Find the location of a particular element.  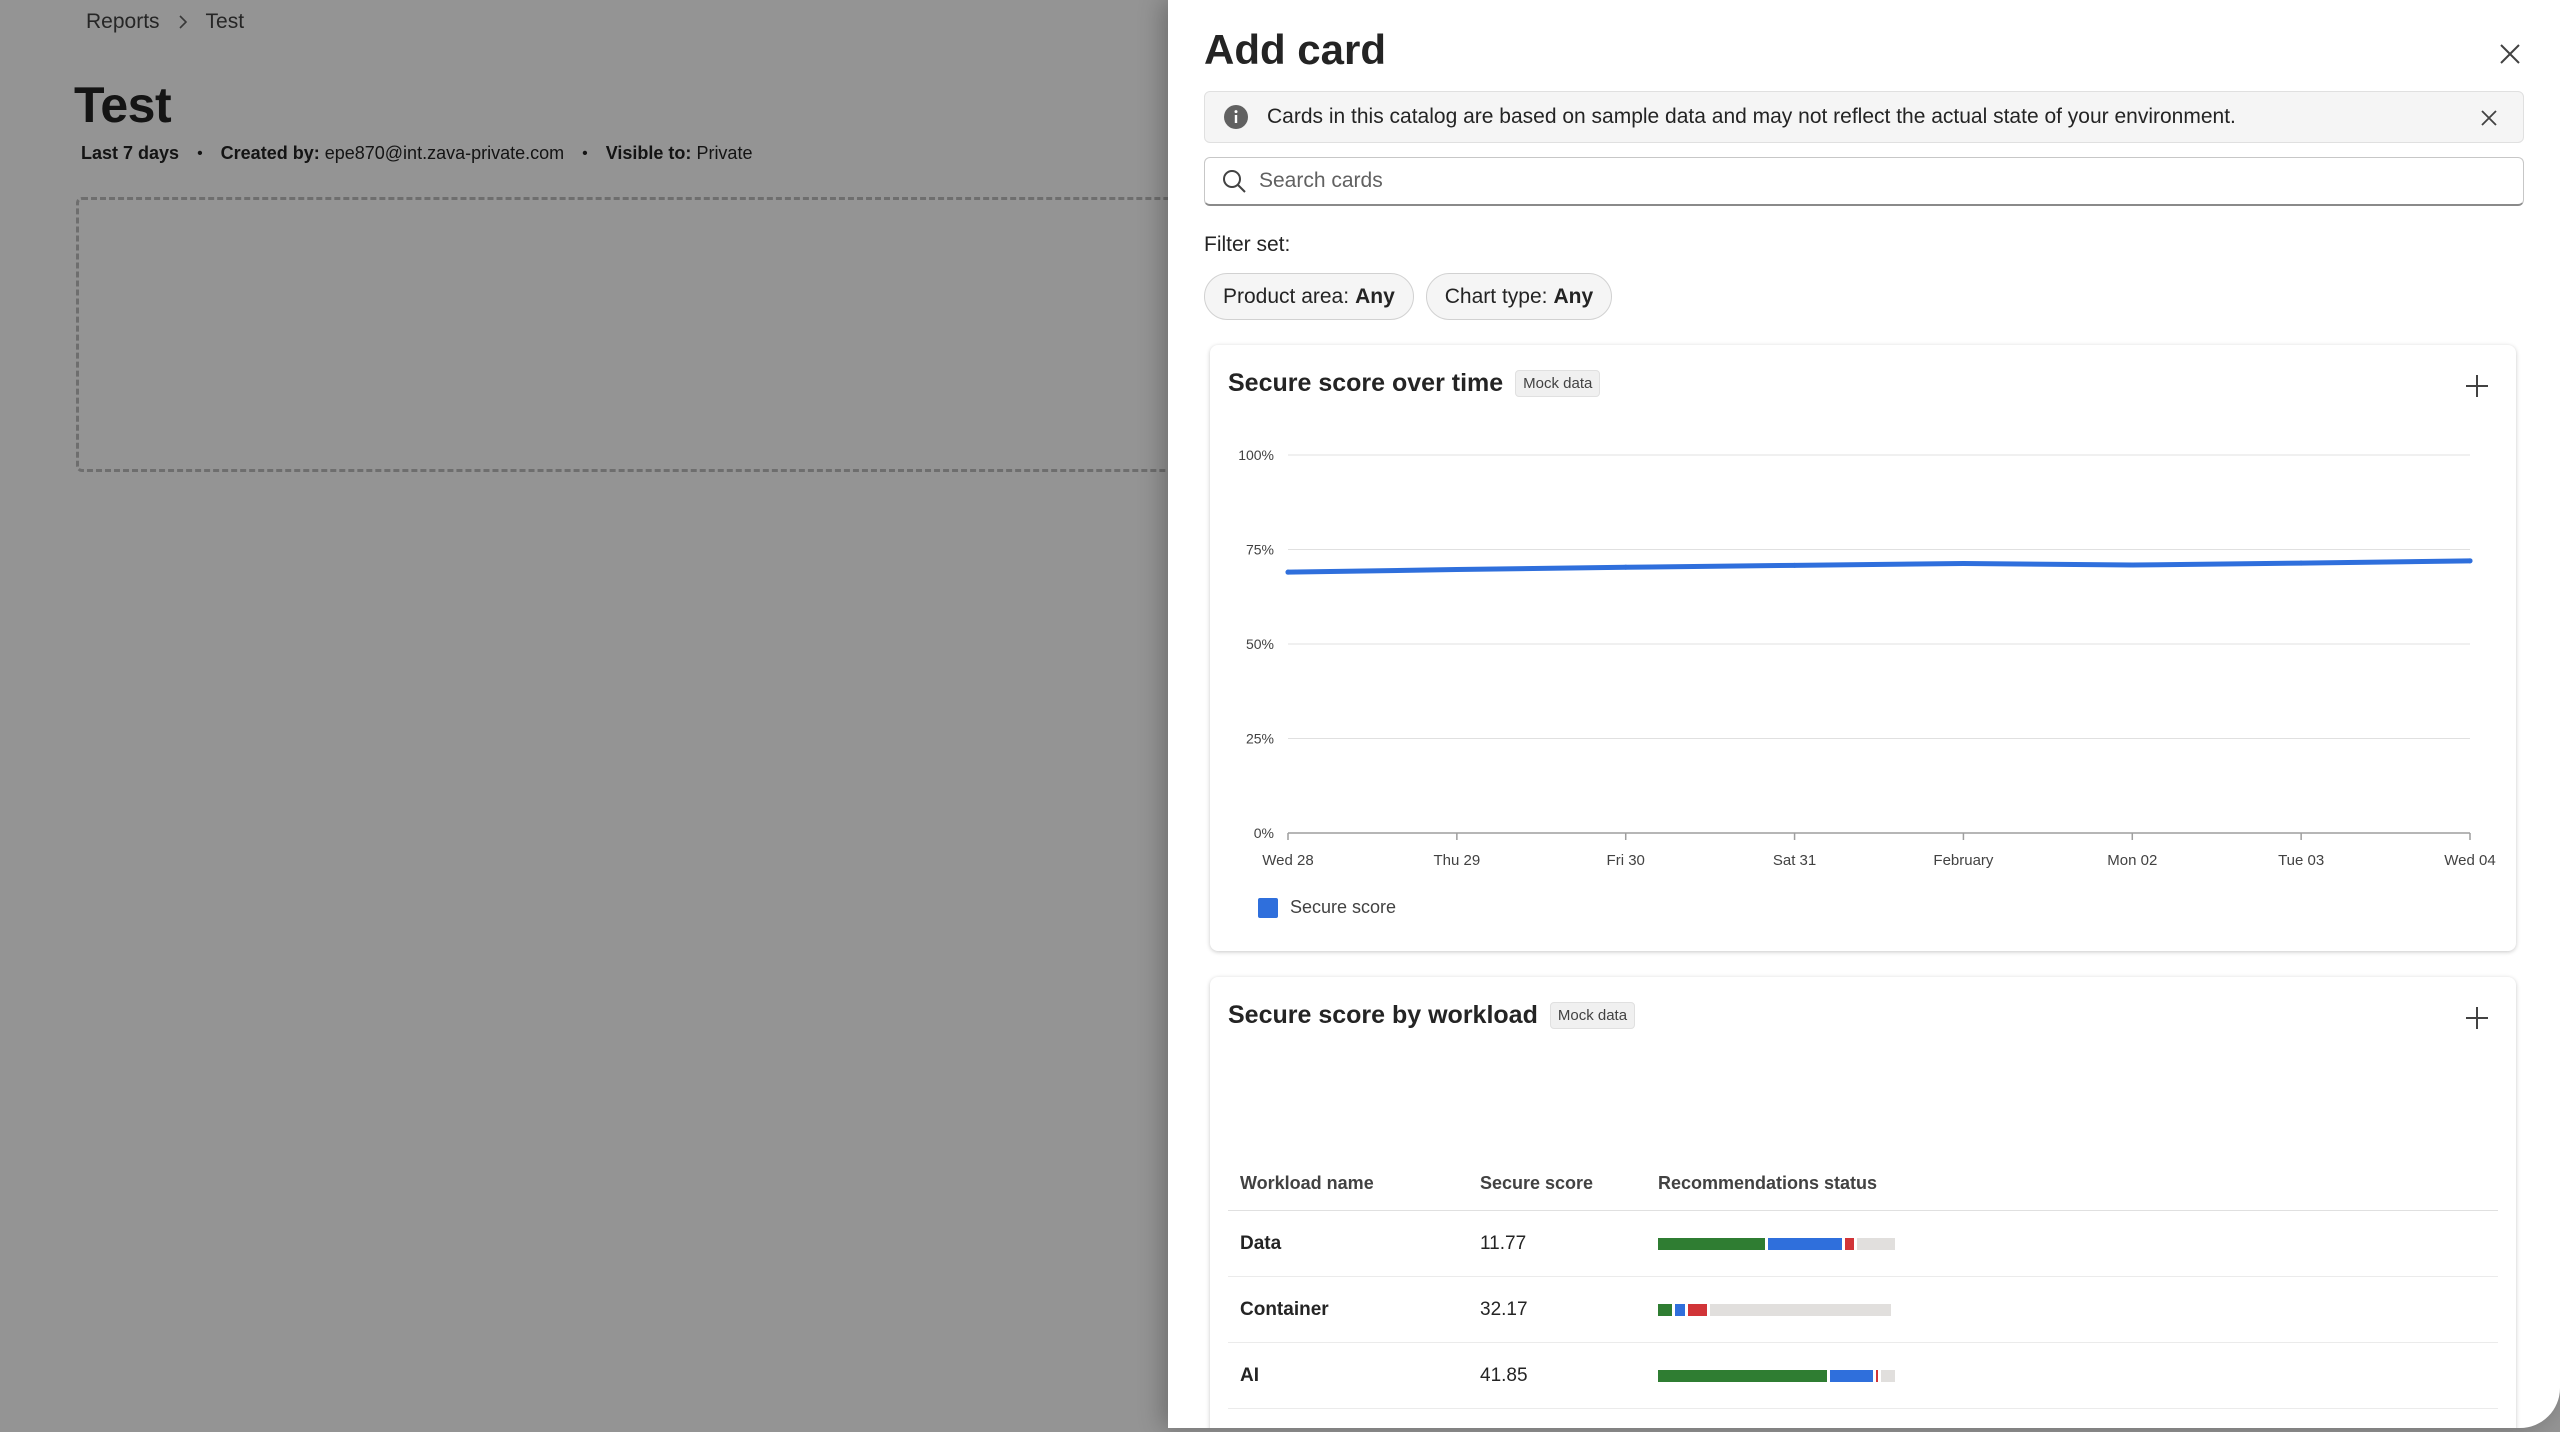

table-row: Container 32.17 is located at coordinates (1863, 1310).